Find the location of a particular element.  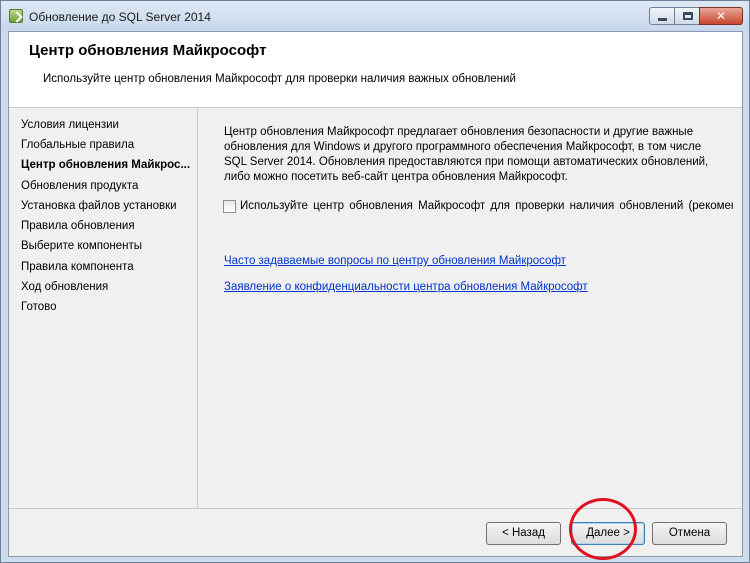

setup-app-icon is located at coordinates (16, 16).